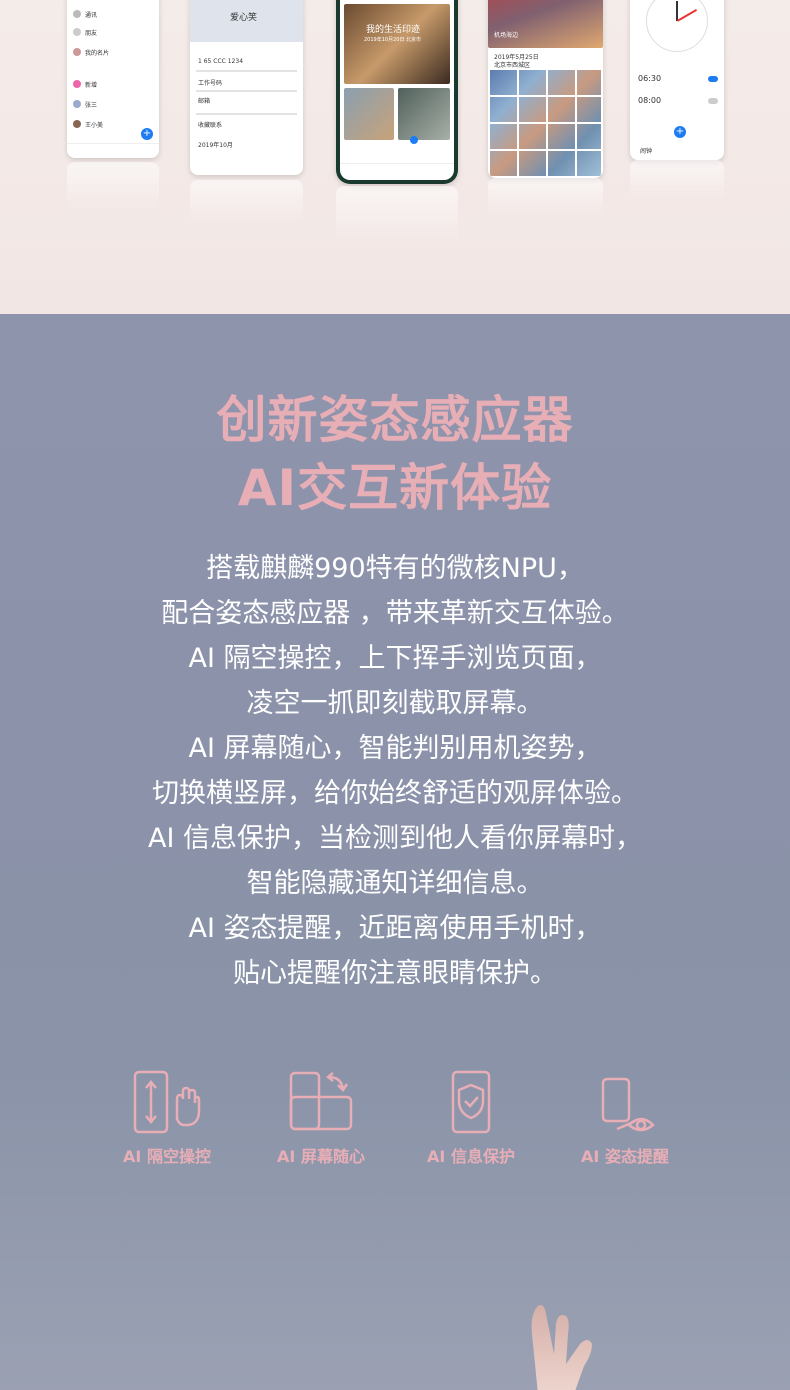 This screenshot has width=790, height=1390. I want to click on description-line: AI 隔空操控，上下挥手浏览页面，, so click(395, 658).